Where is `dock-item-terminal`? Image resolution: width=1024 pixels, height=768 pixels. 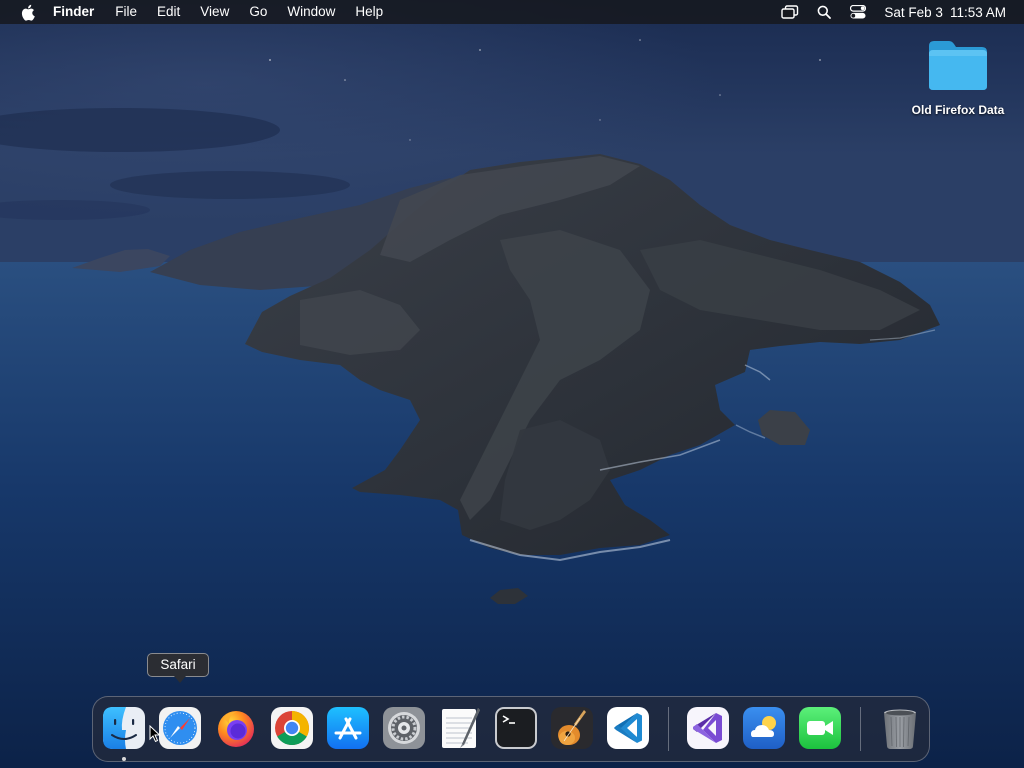 dock-item-terminal is located at coordinates (516, 728).